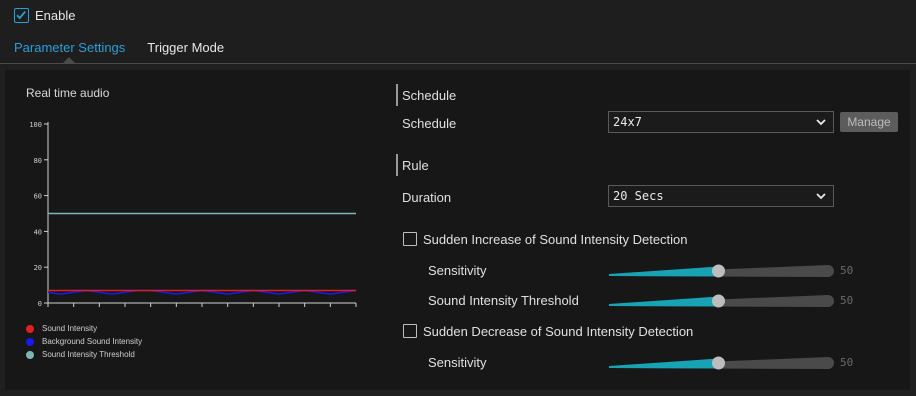  Describe the element at coordinates (415, 165) in the screenshot. I see `rule-section-title: Rule` at that location.